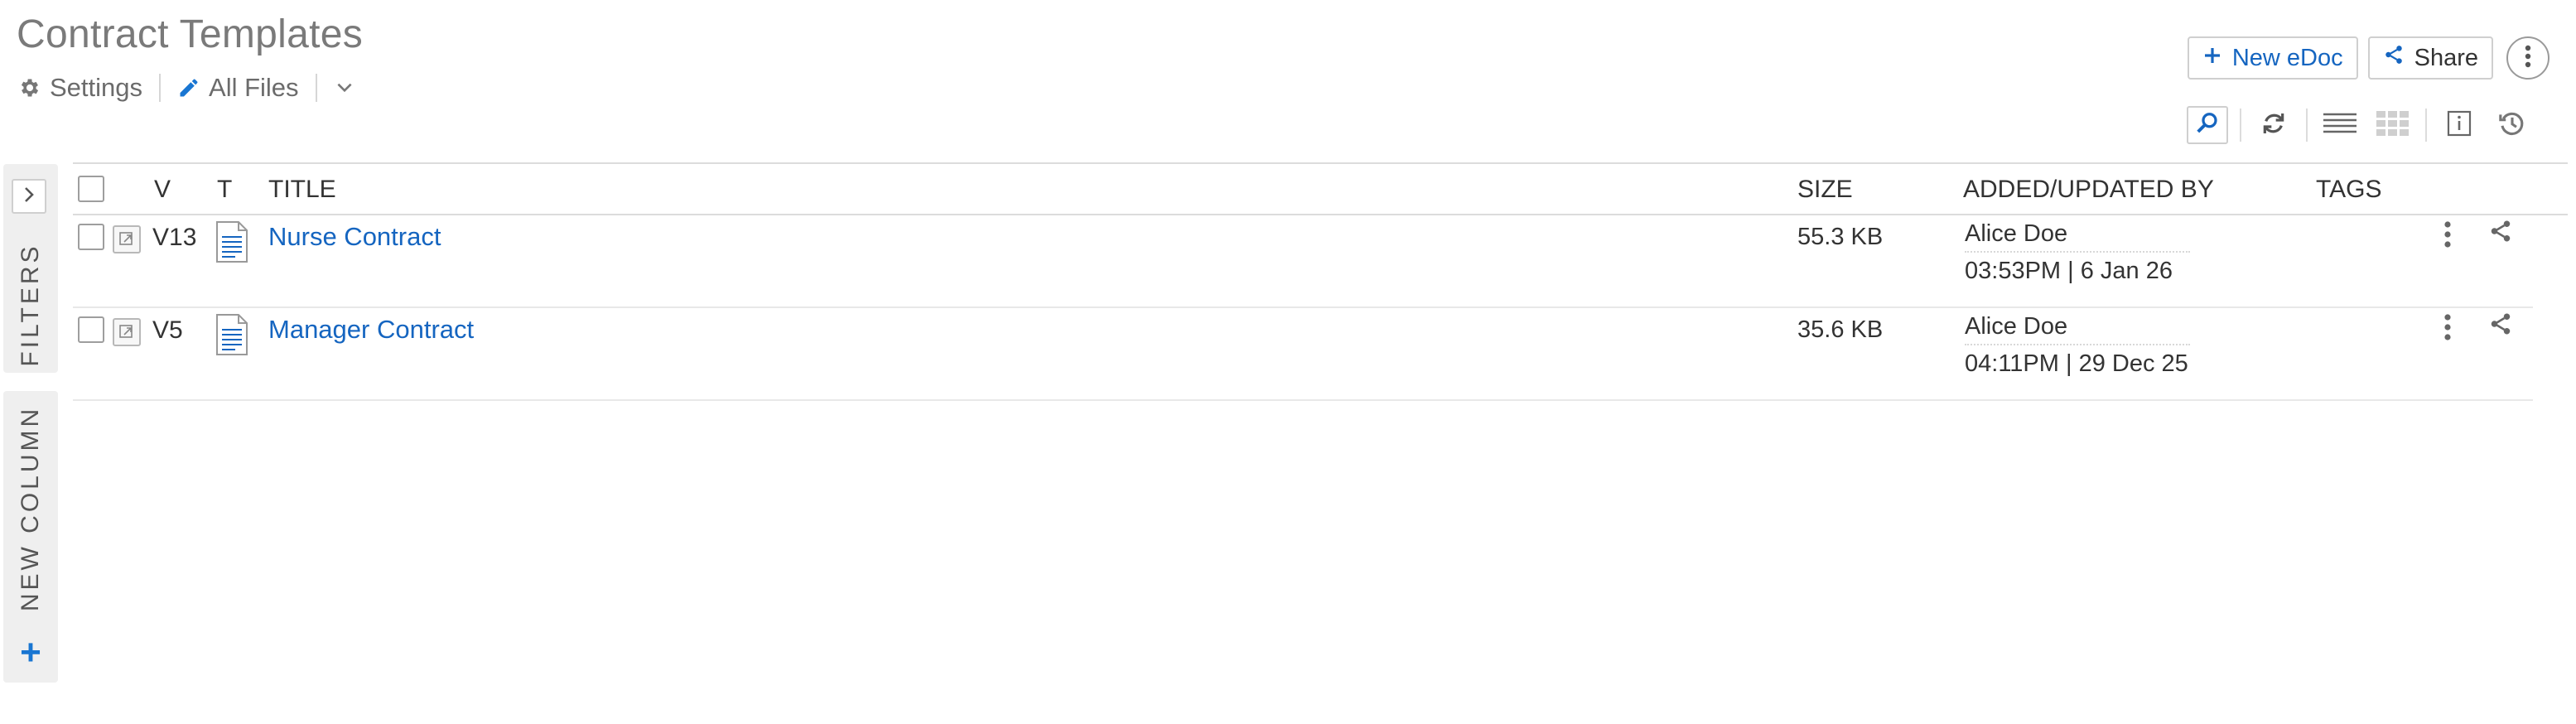 The height and width of the screenshot is (724, 2576). I want to click on chevron-down-icon, so click(344, 88).